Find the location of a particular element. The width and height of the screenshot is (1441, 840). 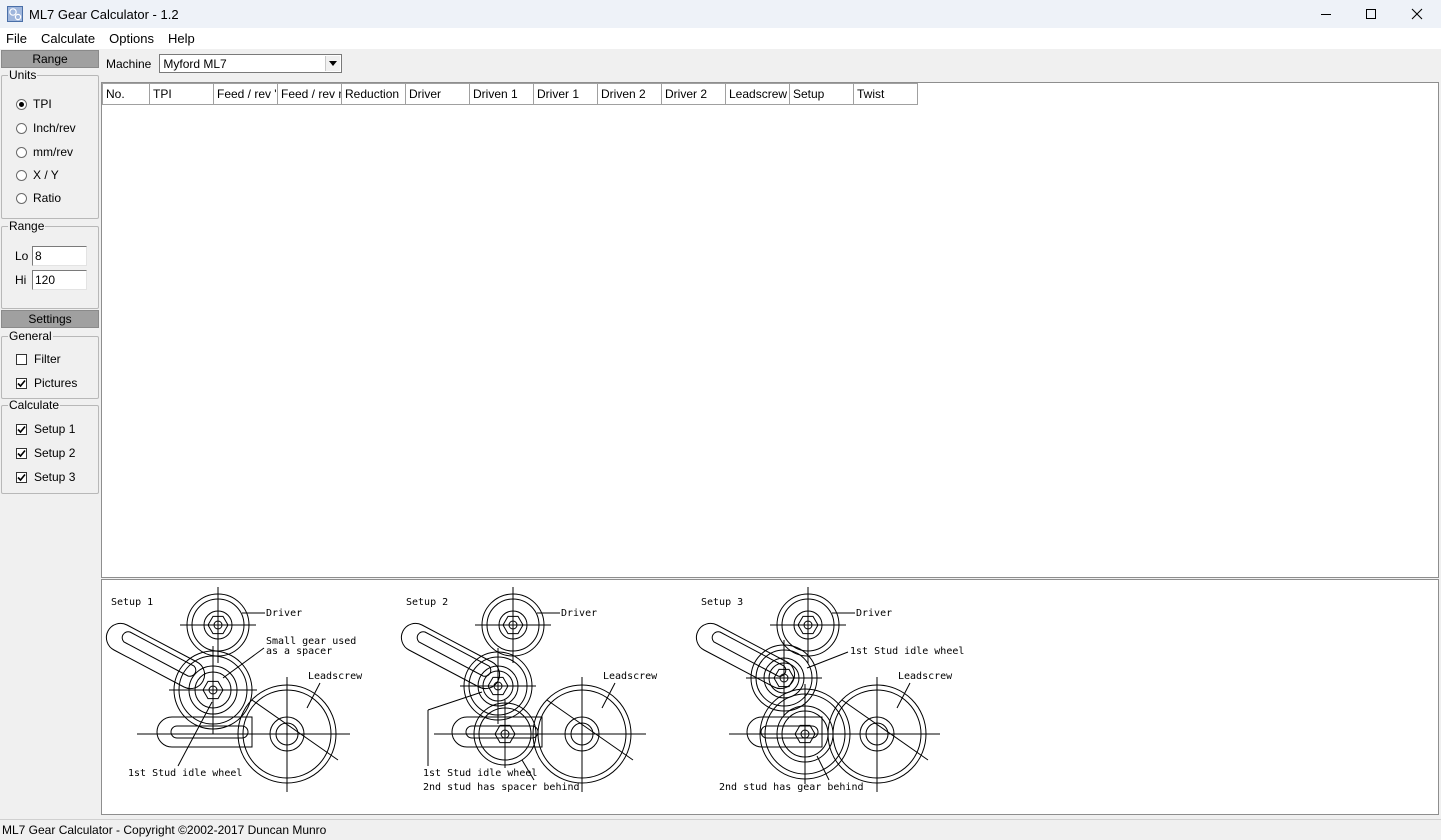

setup1-leadscrew-label: Leadscrew is located at coordinates (335, 676).